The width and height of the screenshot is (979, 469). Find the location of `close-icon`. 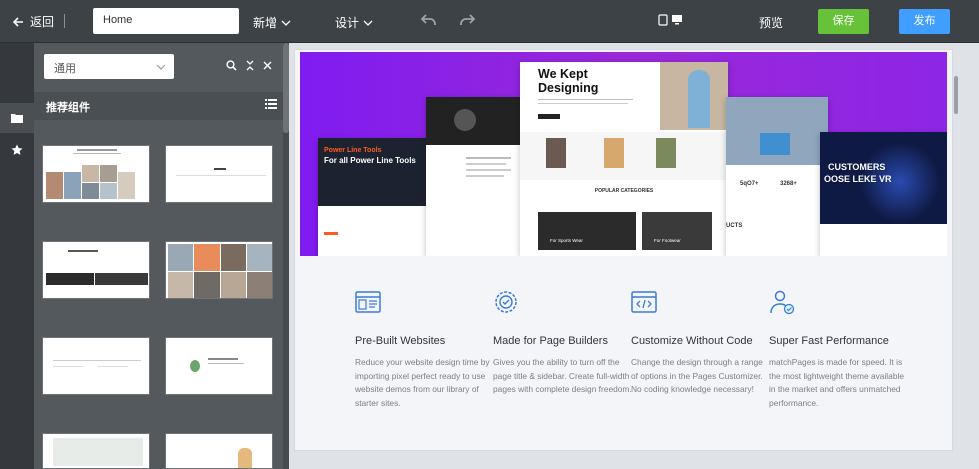

close-icon is located at coordinates (267, 65).